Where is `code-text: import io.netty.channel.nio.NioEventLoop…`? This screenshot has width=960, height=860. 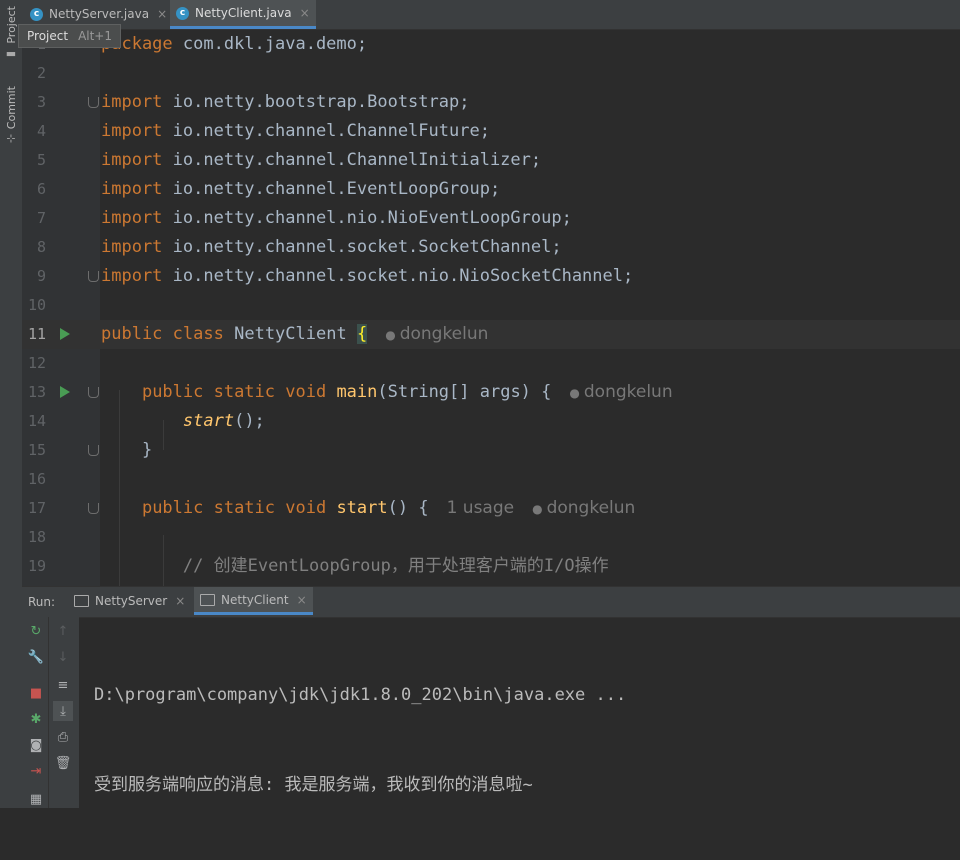 code-text: import io.netty.channel.nio.NioEventLoop… is located at coordinates (336, 218).